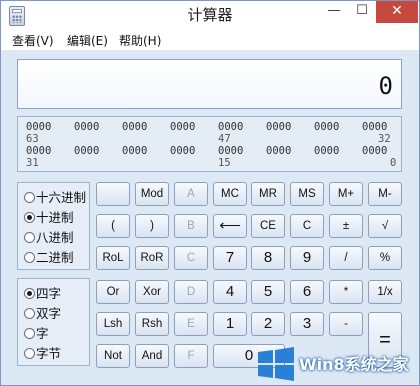  I want to click on radio-dword: 双字, so click(42, 312).